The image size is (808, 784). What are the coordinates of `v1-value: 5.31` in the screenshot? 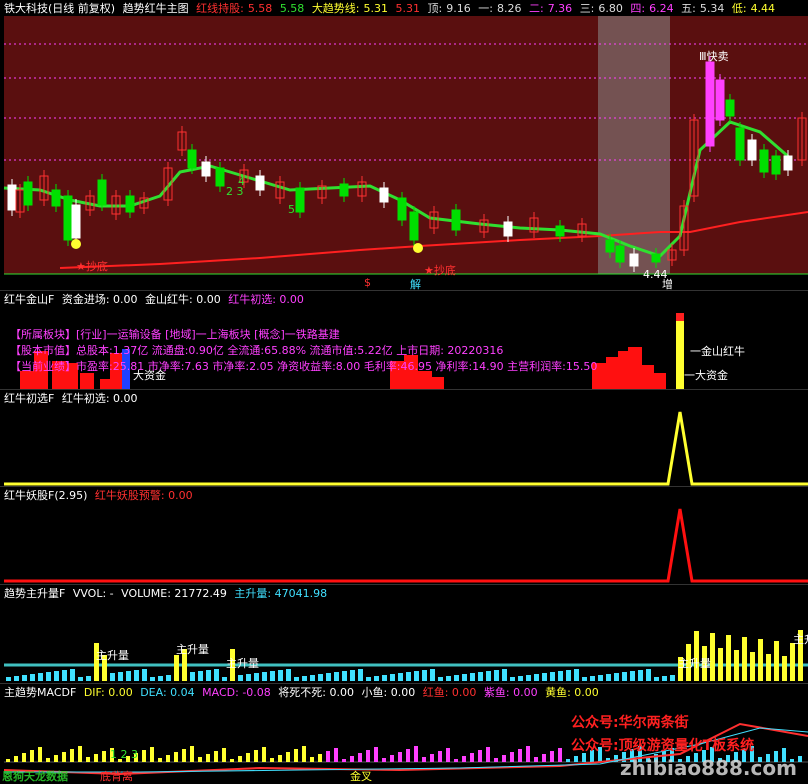 It's located at (408, 8).